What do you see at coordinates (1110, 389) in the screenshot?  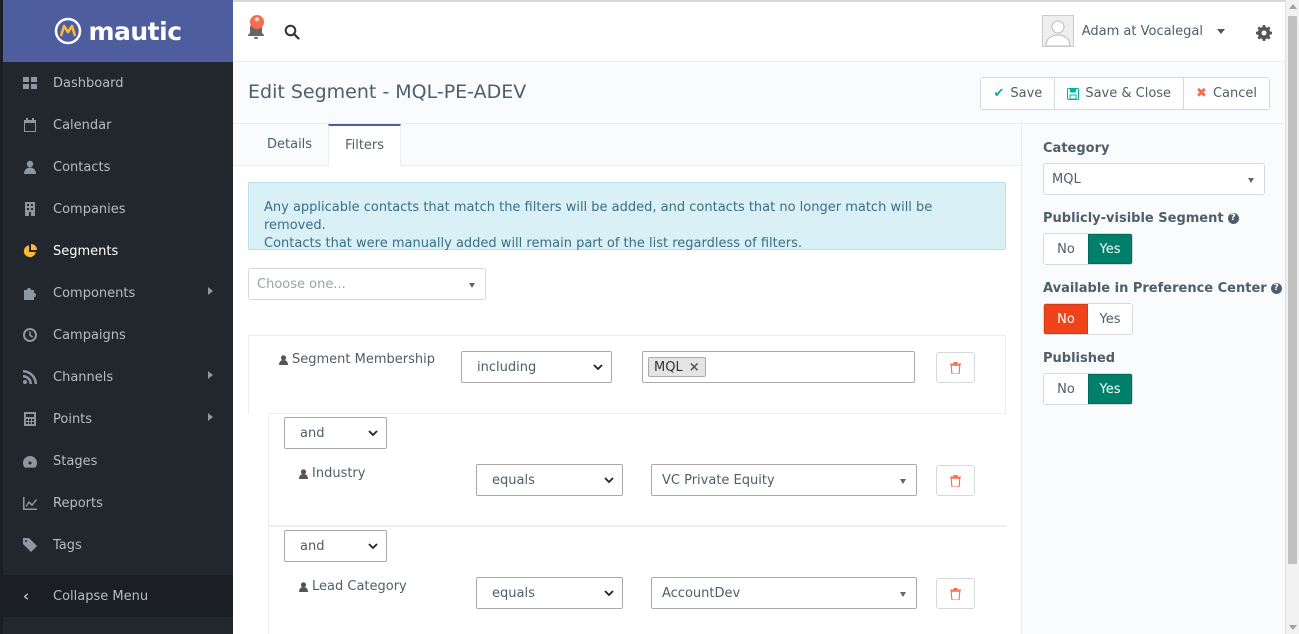 I see `published-yes-option: Yes` at bounding box center [1110, 389].